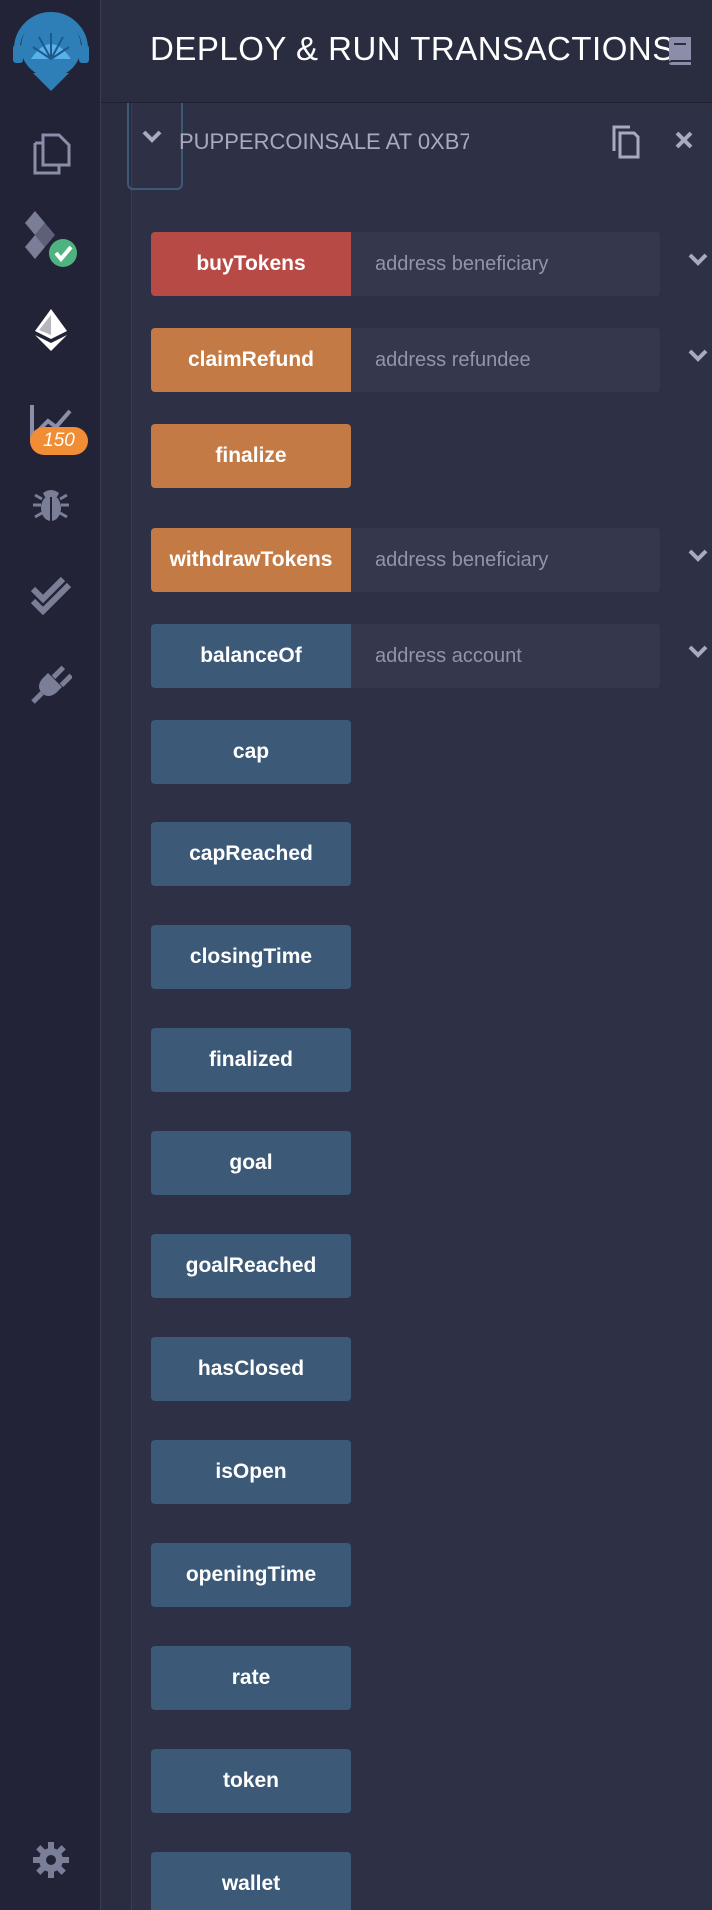 This screenshot has width=712, height=1910. I want to click on function-row-openingTime: openingTime, so click(416, 1575).